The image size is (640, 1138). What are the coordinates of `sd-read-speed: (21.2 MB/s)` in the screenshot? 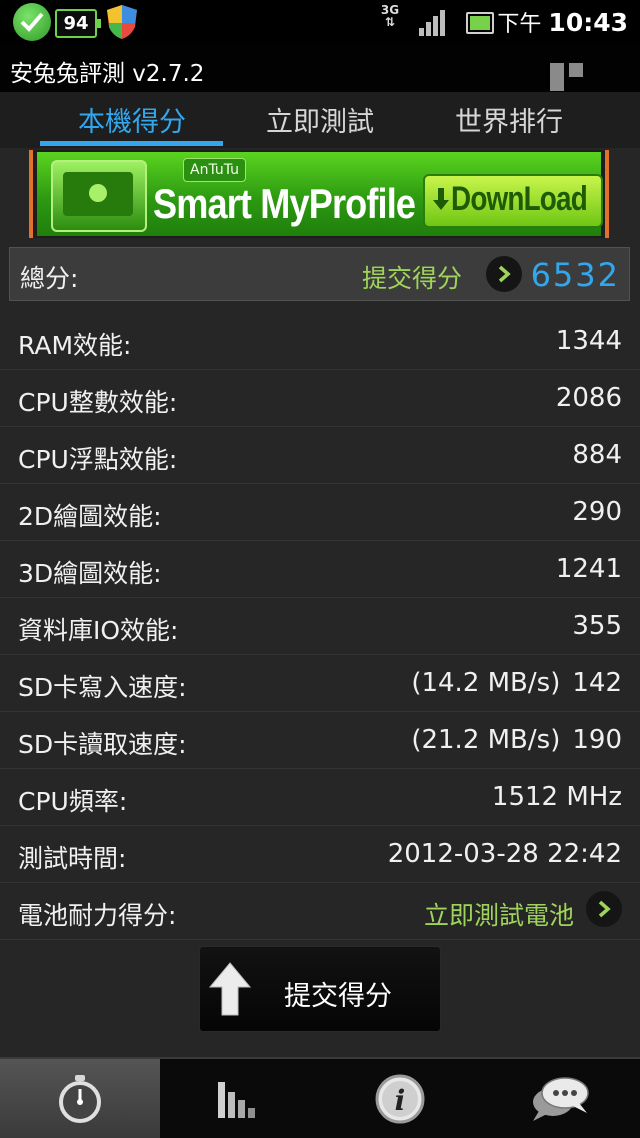 It's located at (486, 740).